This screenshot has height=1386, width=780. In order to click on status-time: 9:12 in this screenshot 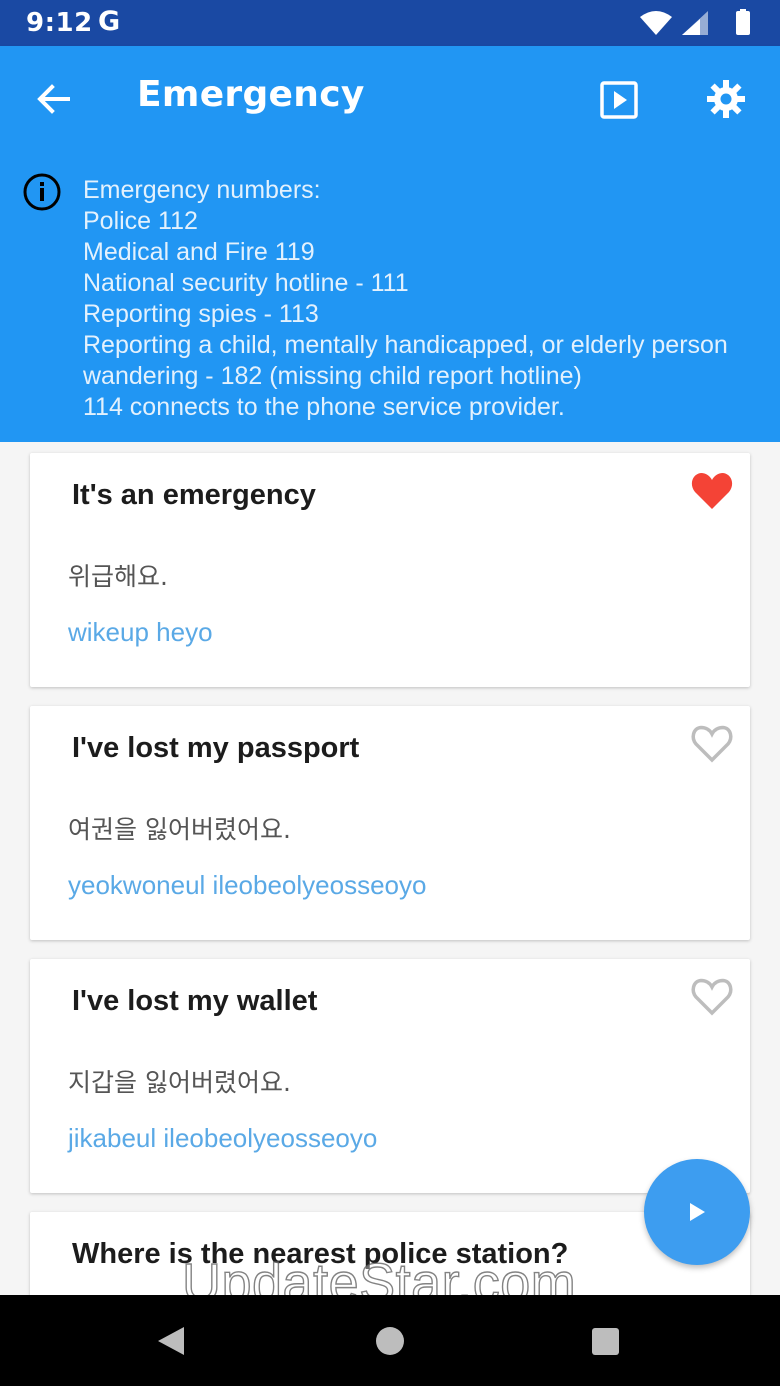, I will do `click(59, 23)`.